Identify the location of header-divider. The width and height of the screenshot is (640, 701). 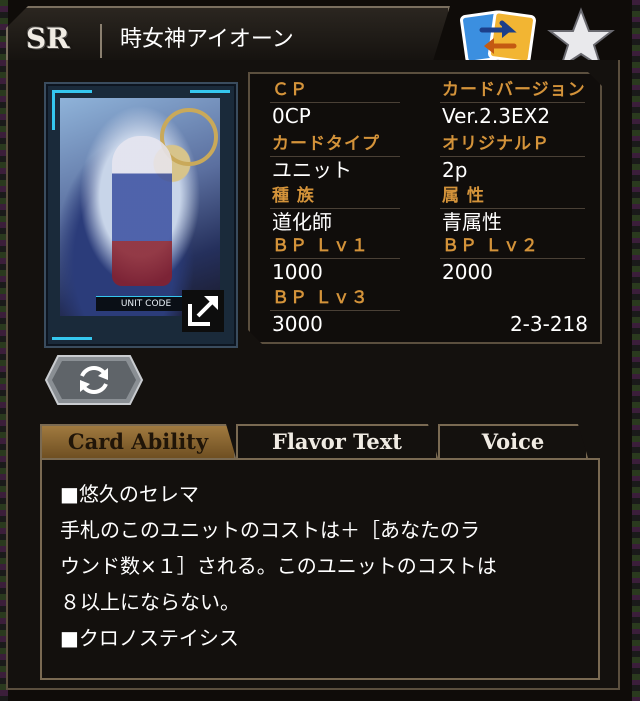
(101, 41).